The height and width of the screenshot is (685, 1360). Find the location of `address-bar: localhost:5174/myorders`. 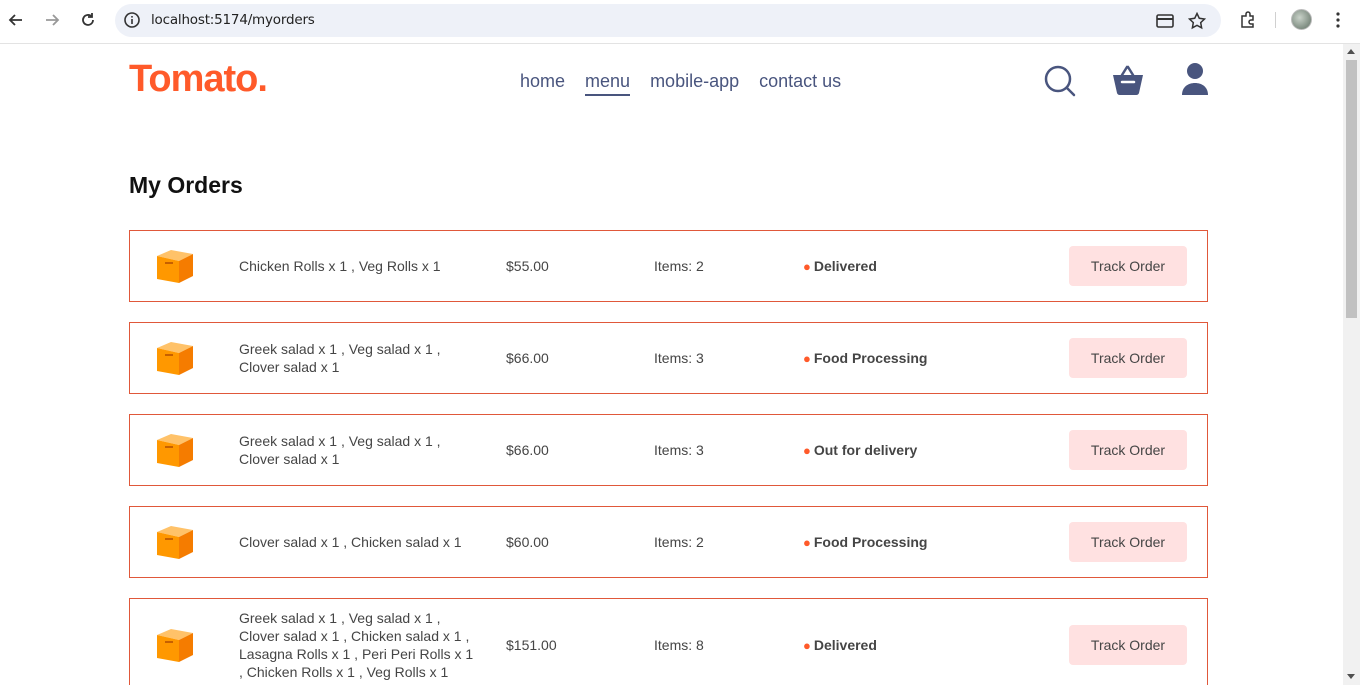

address-bar: localhost:5174/myorders is located at coordinates (668, 20).